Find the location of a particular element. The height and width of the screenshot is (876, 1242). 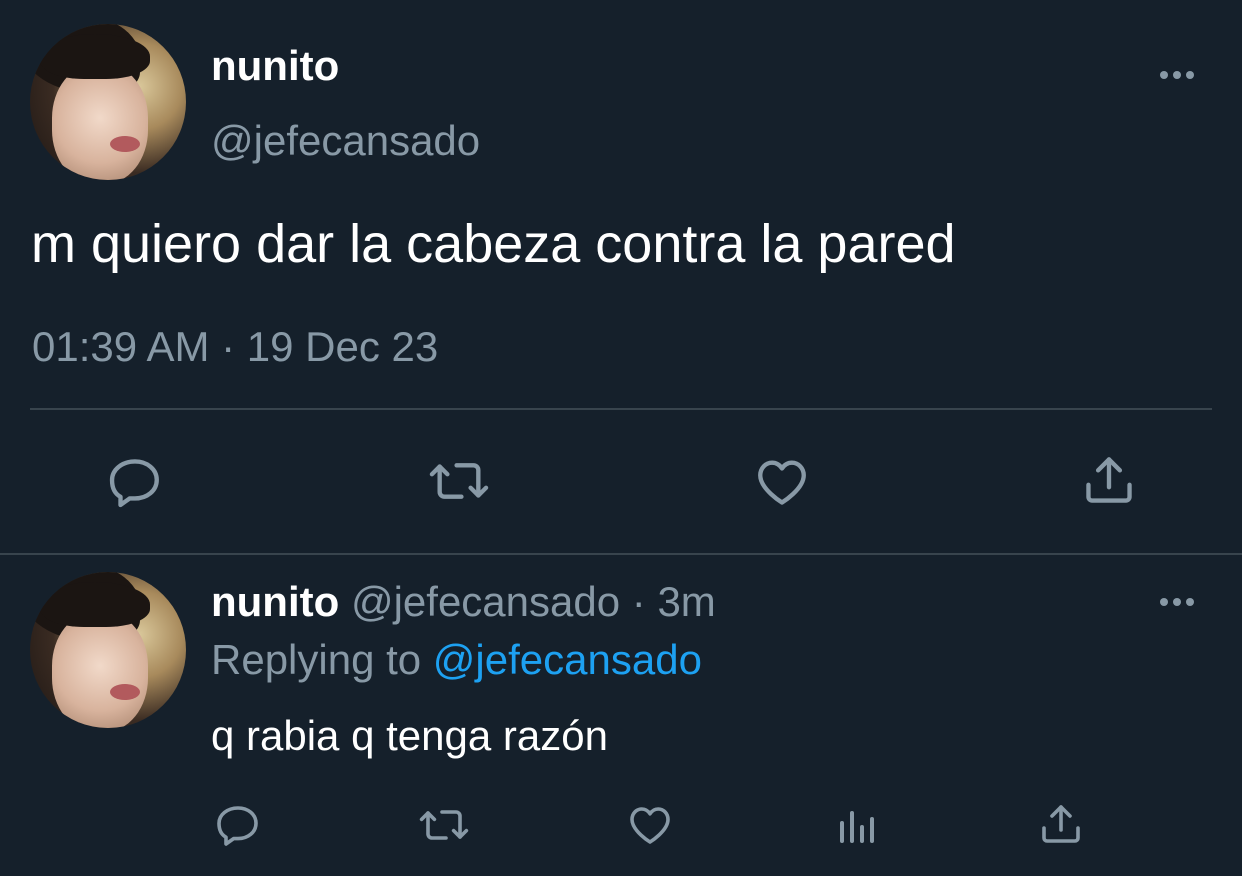

reply-analytics-button is located at coordinates (856, 825).